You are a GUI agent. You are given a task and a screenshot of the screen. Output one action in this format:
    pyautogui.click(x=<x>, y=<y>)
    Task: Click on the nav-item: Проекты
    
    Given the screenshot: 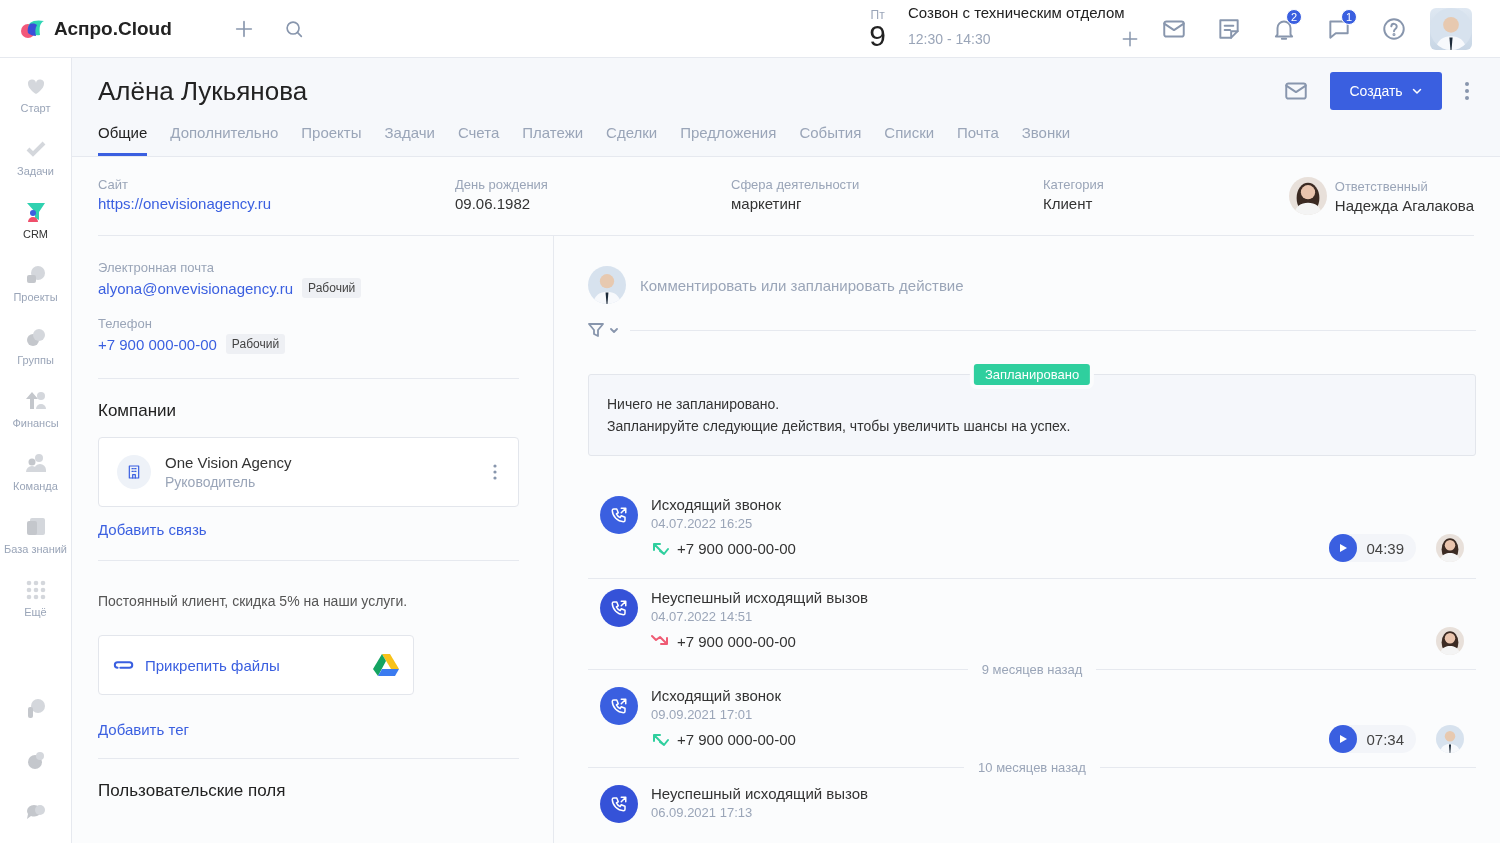 What is the action you would take?
    pyautogui.click(x=36, y=294)
    